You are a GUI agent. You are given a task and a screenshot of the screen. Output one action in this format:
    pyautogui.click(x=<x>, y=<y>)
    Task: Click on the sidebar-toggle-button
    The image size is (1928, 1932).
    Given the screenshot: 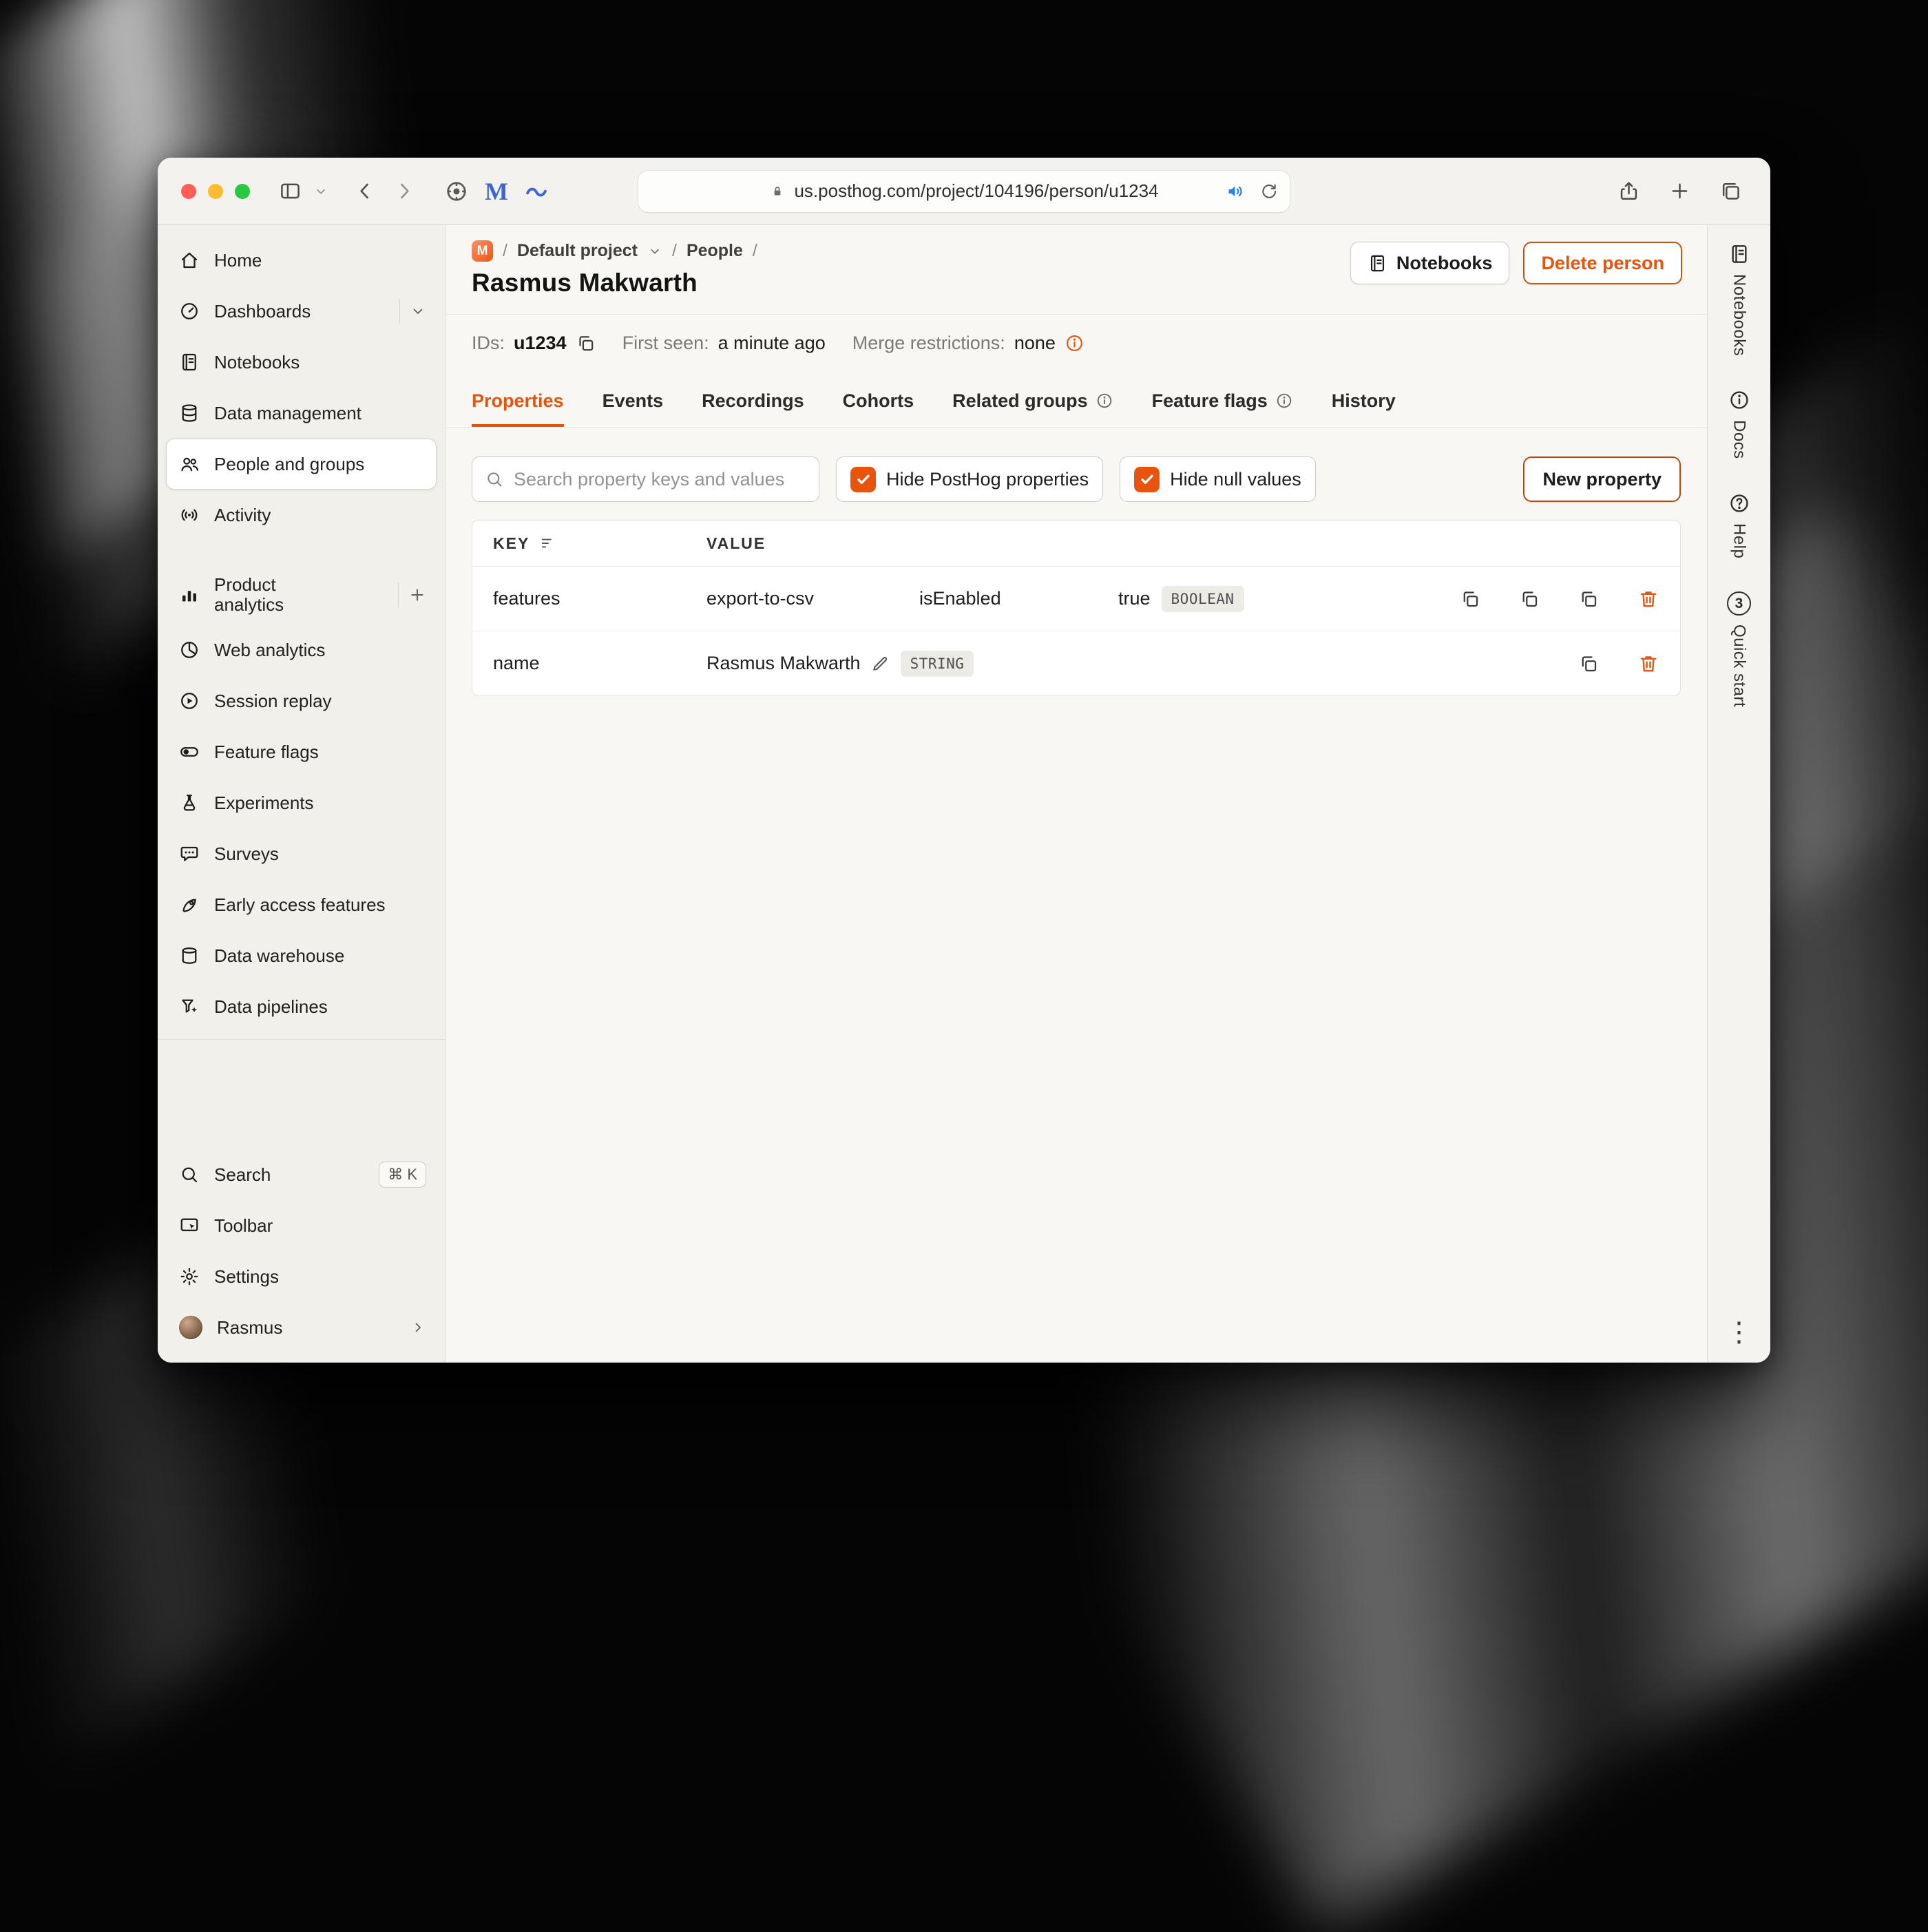 What is the action you would take?
    pyautogui.click(x=289, y=191)
    